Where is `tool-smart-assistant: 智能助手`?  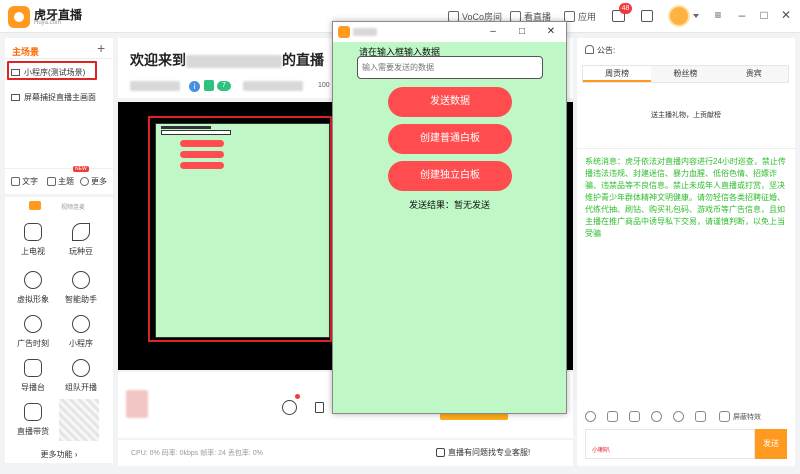 tool-smart-assistant: 智能助手 is located at coordinates (81, 288).